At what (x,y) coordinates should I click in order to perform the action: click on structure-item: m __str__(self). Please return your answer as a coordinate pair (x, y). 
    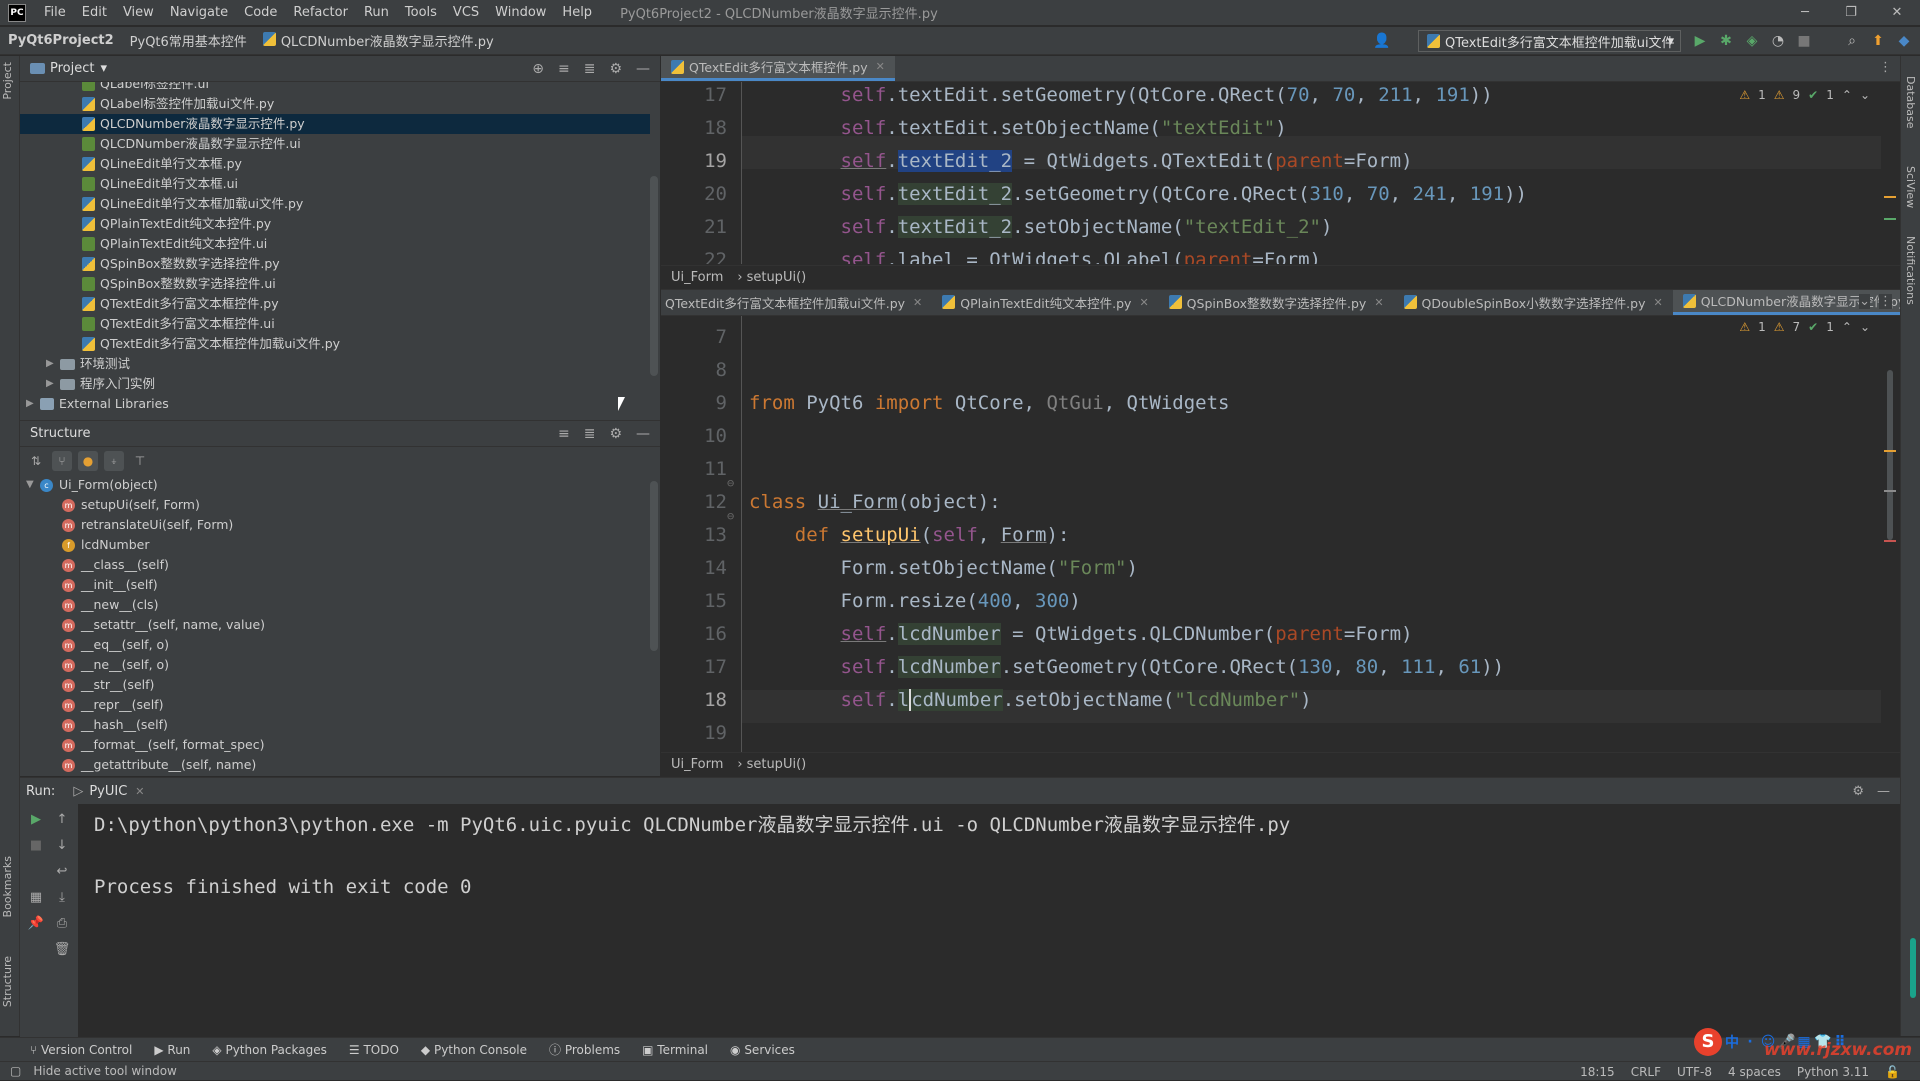
    Looking at the image, I should click on (335, 685).